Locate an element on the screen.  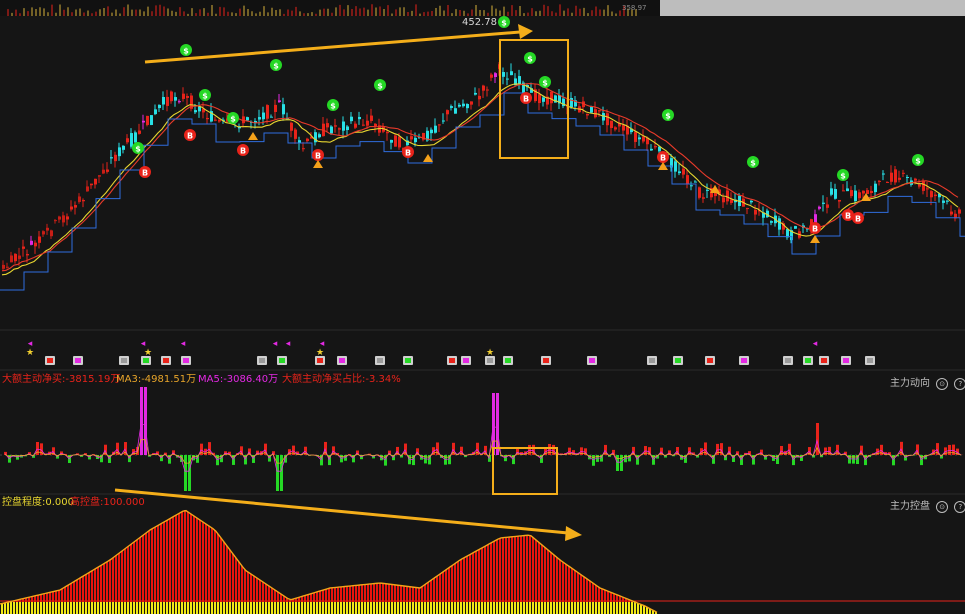
signal-glyph: ◂ is located at coordinates (815, 344).